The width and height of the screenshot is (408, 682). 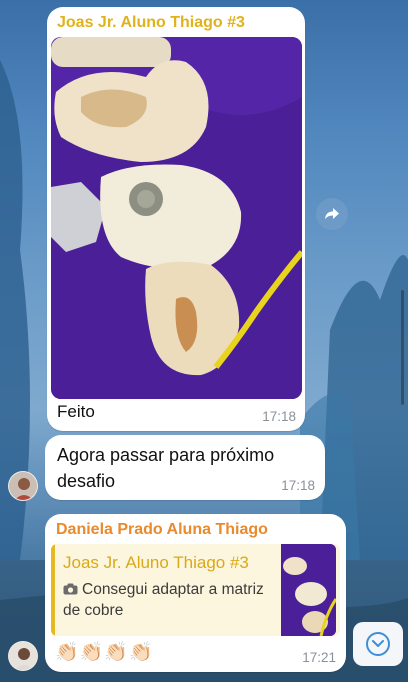 I want to click on scrollbar, so click(x=402, y=347).